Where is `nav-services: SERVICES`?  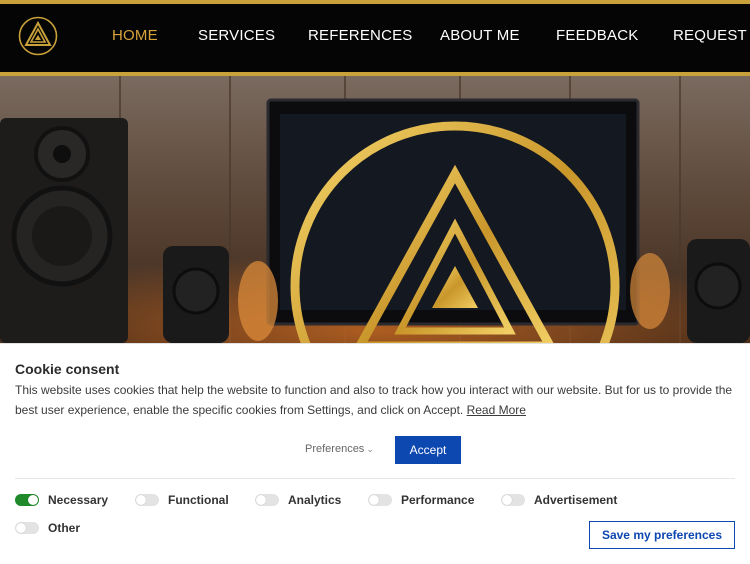 nav-services: SERVICES is located at coordinates (236, 35).